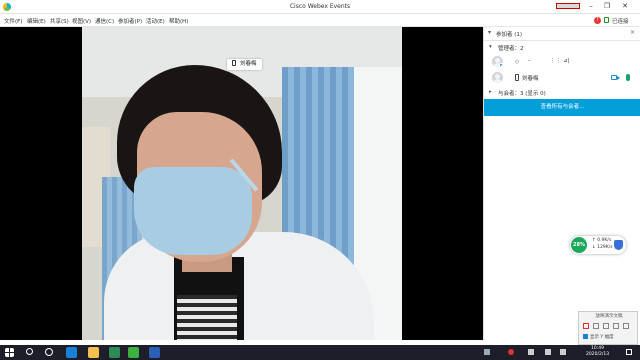  Describe the element at coordinates (9, 352) in the screenshot. I see `windows-start-icon` at that location.